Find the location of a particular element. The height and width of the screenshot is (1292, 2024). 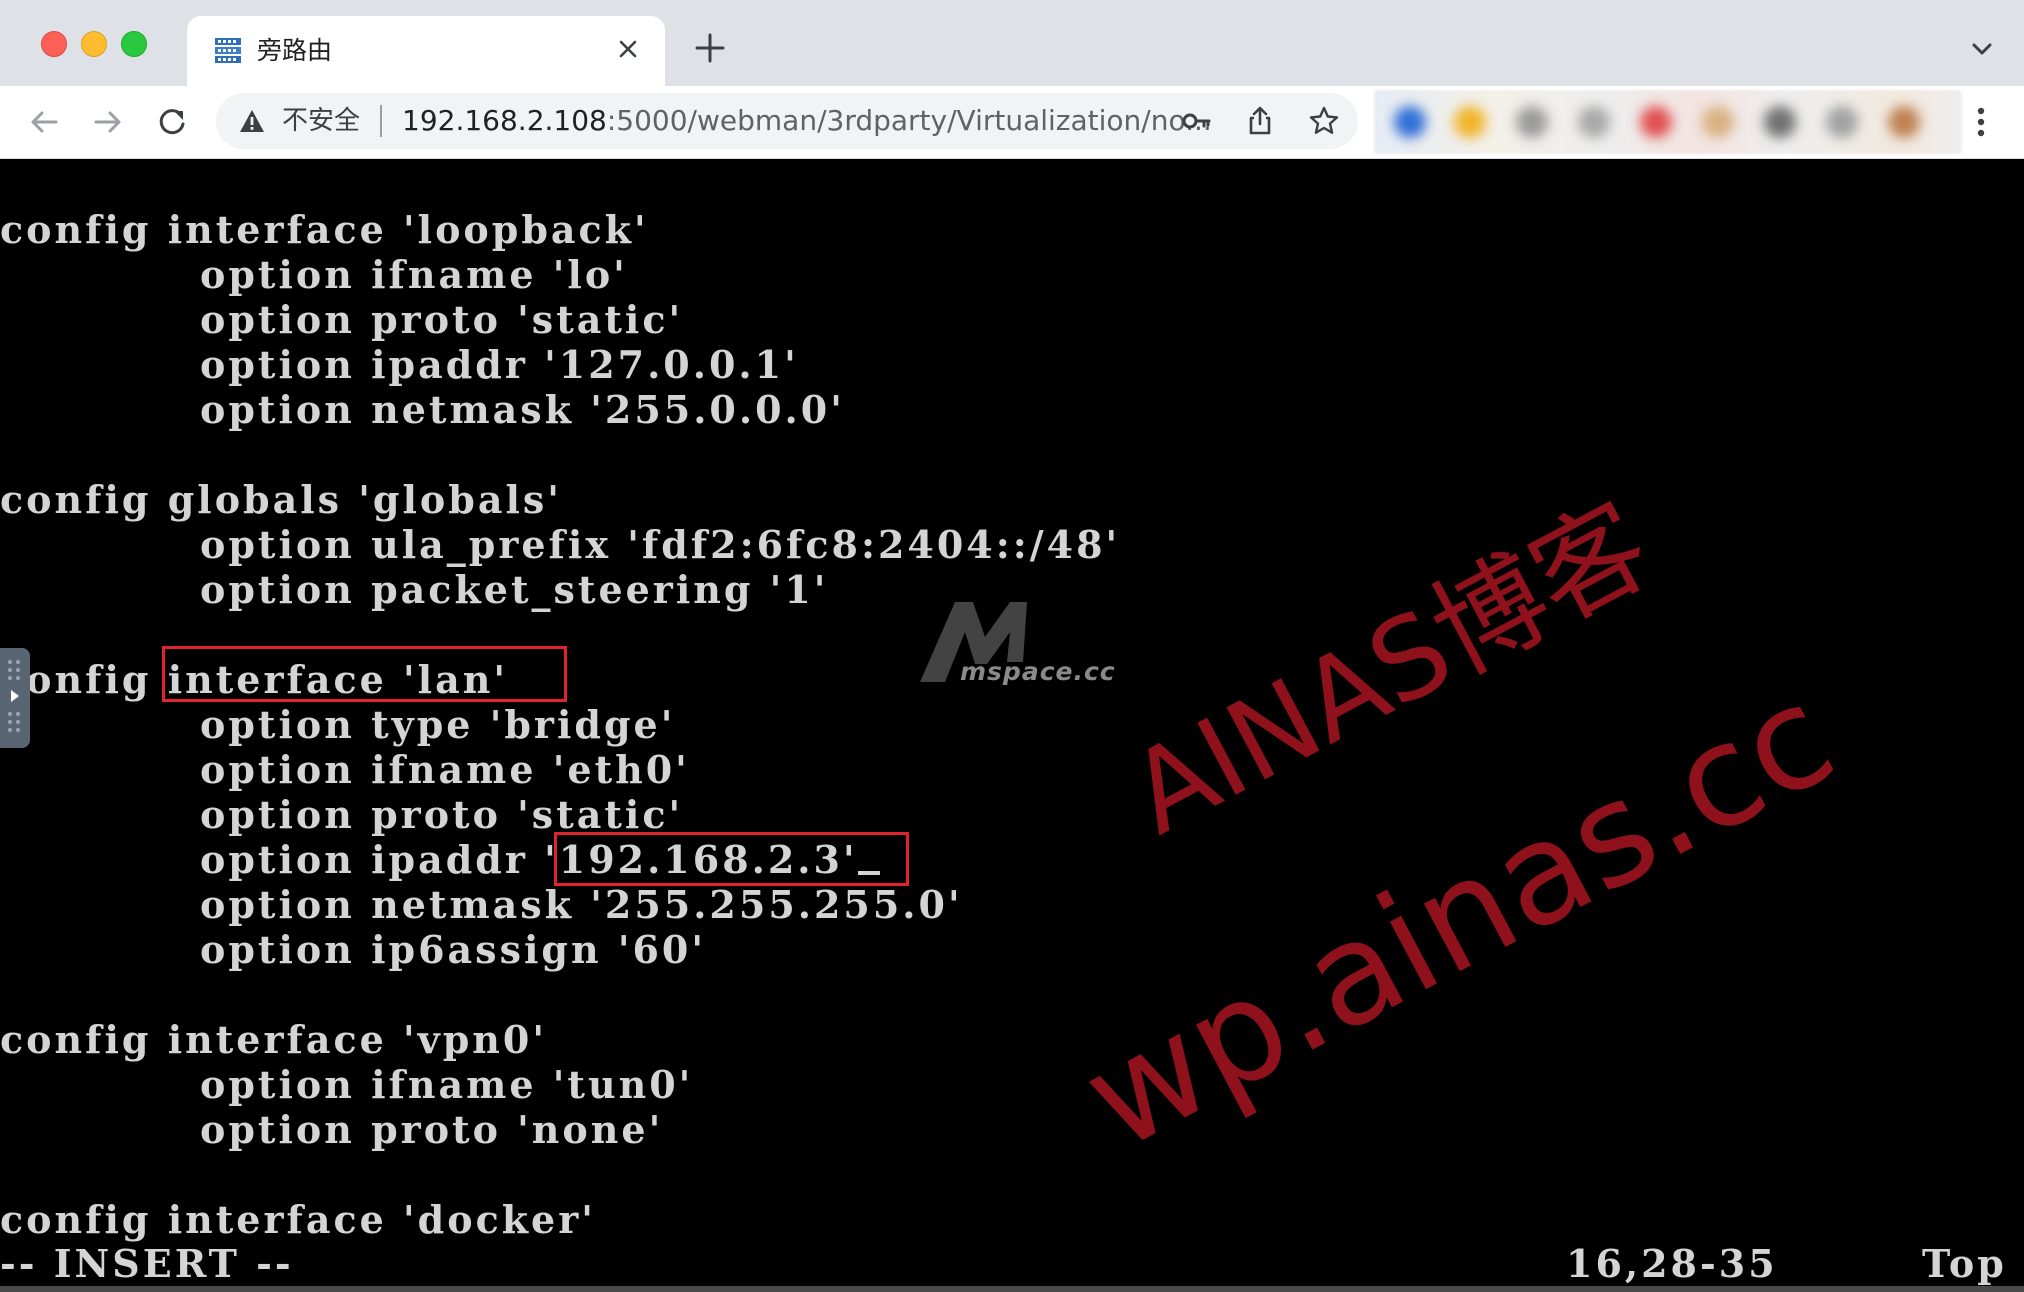

terminal-line: option netmask '255.255.255.0' is located at coordinates (581, 904).